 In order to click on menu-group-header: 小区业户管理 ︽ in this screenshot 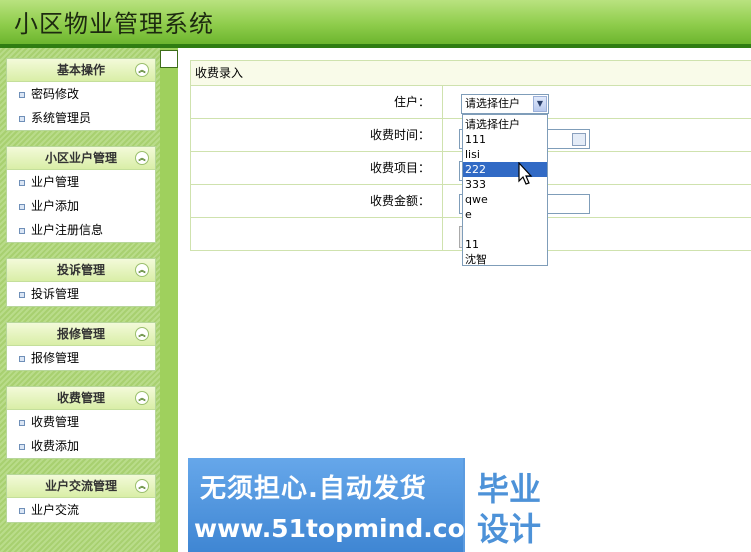, I will do `click(81, 158)`.